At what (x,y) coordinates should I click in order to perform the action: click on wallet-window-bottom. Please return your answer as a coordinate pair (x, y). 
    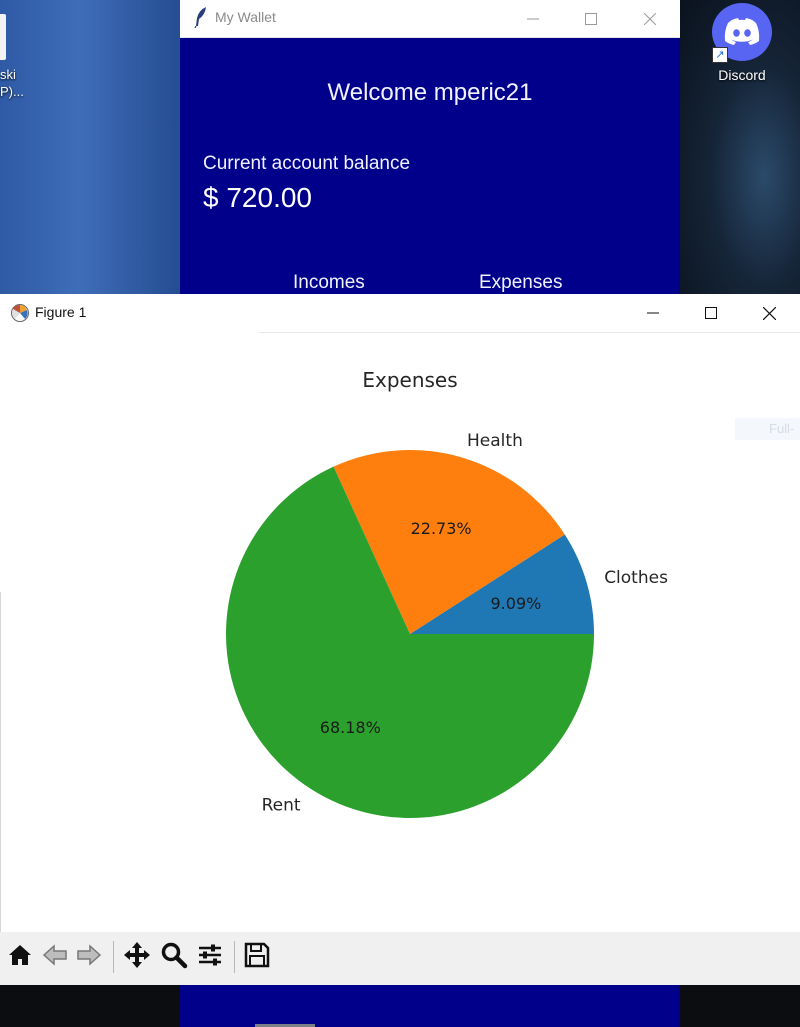
    Looking at the image, I should click on (430, 1006).